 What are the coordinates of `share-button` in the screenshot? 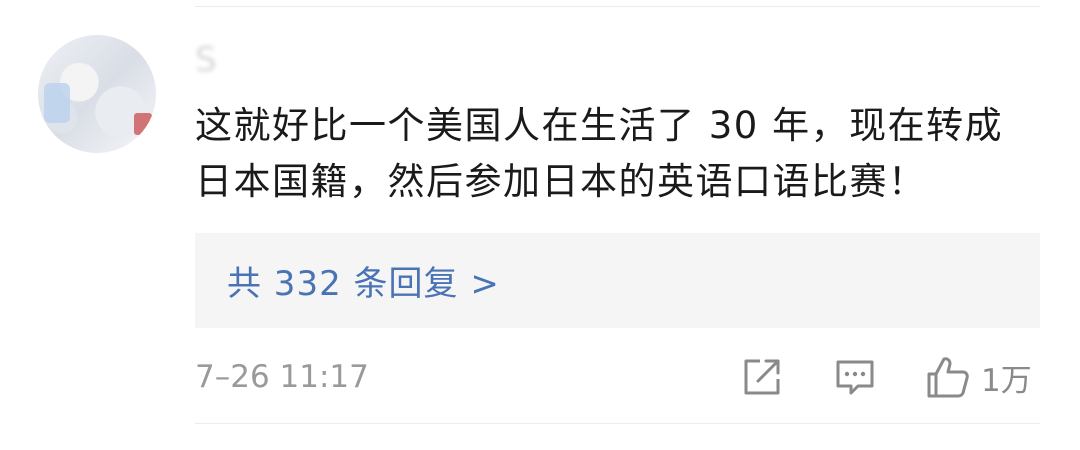 It's located at (762, 377).